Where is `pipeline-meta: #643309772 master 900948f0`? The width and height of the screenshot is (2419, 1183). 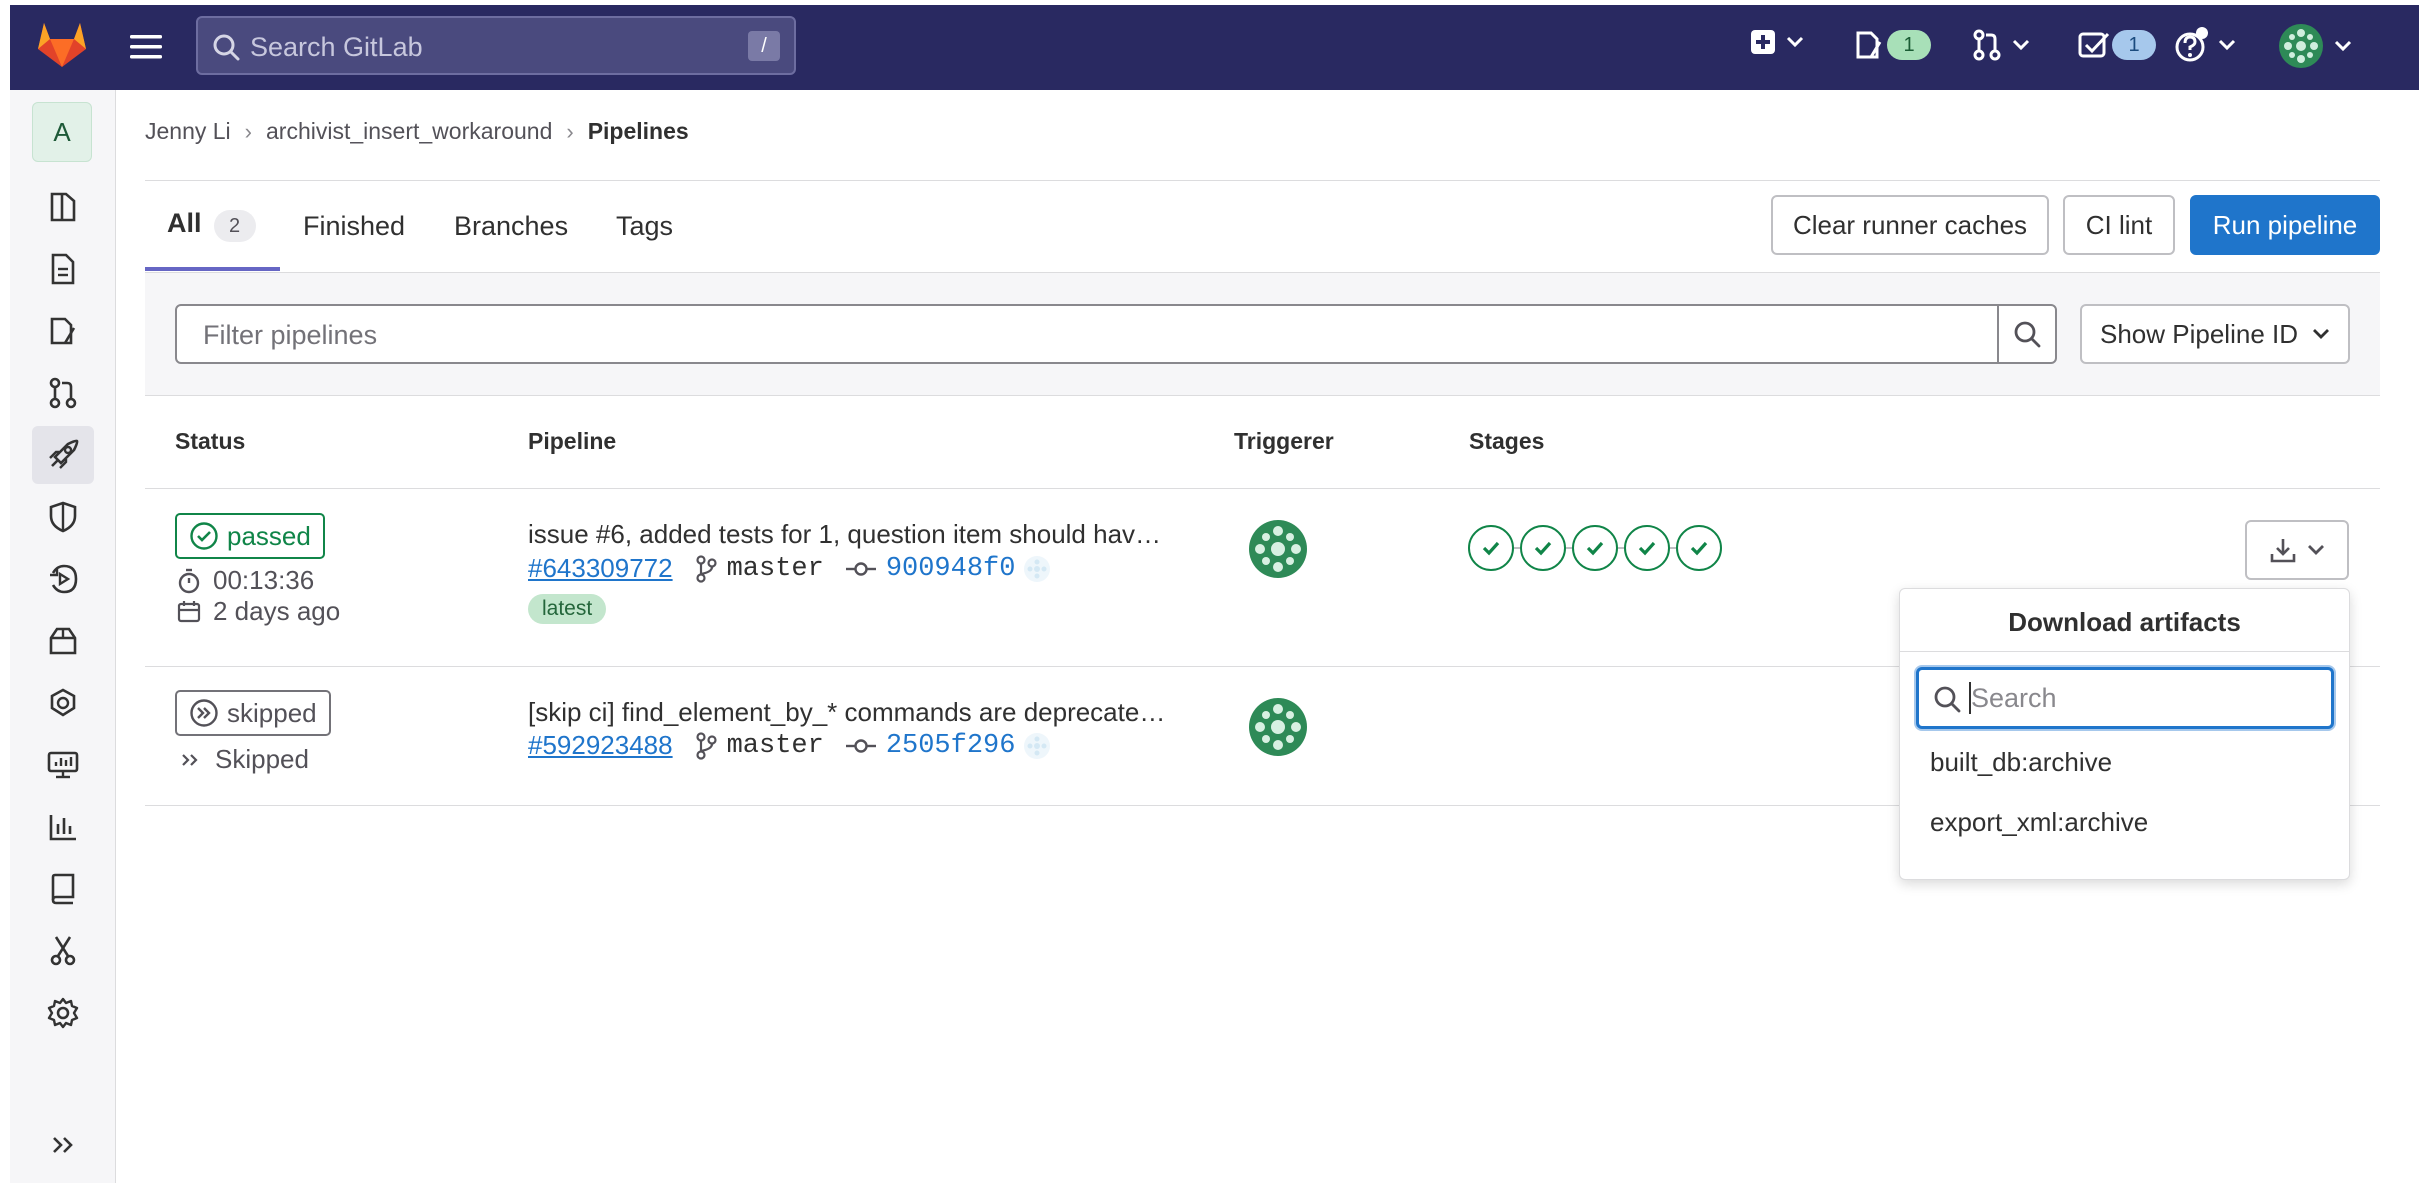 pipeline-meta: #643309772 master 900948f0 is located at coordinates (789, 568).